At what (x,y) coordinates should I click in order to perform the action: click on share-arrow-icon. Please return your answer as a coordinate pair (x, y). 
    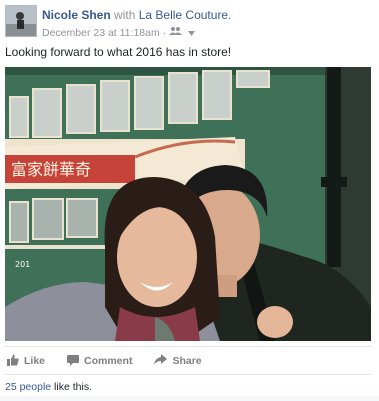
    Looking at the image, I should click on (161, 361).